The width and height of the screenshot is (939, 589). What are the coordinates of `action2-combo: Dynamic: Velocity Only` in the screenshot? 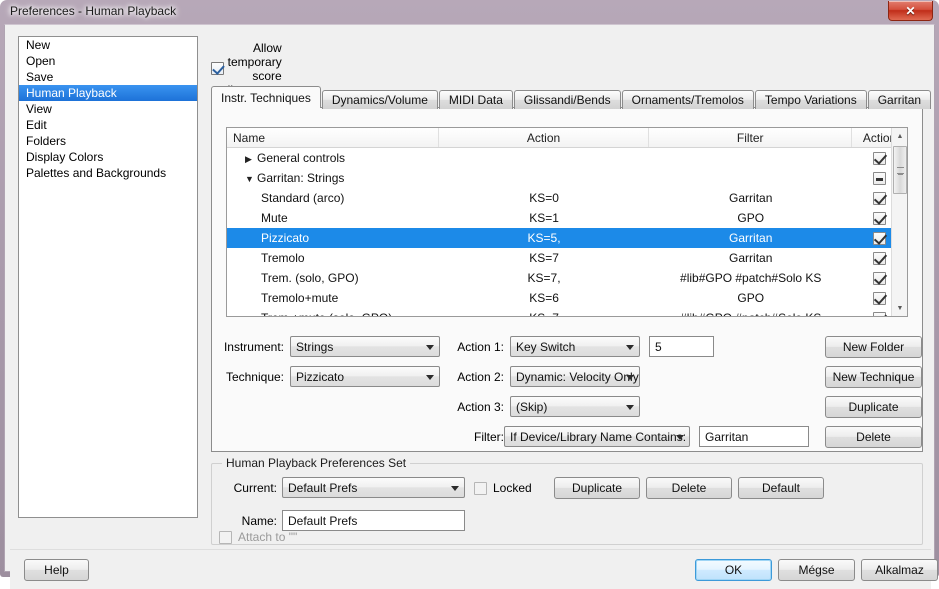 It's located at (575, 376).